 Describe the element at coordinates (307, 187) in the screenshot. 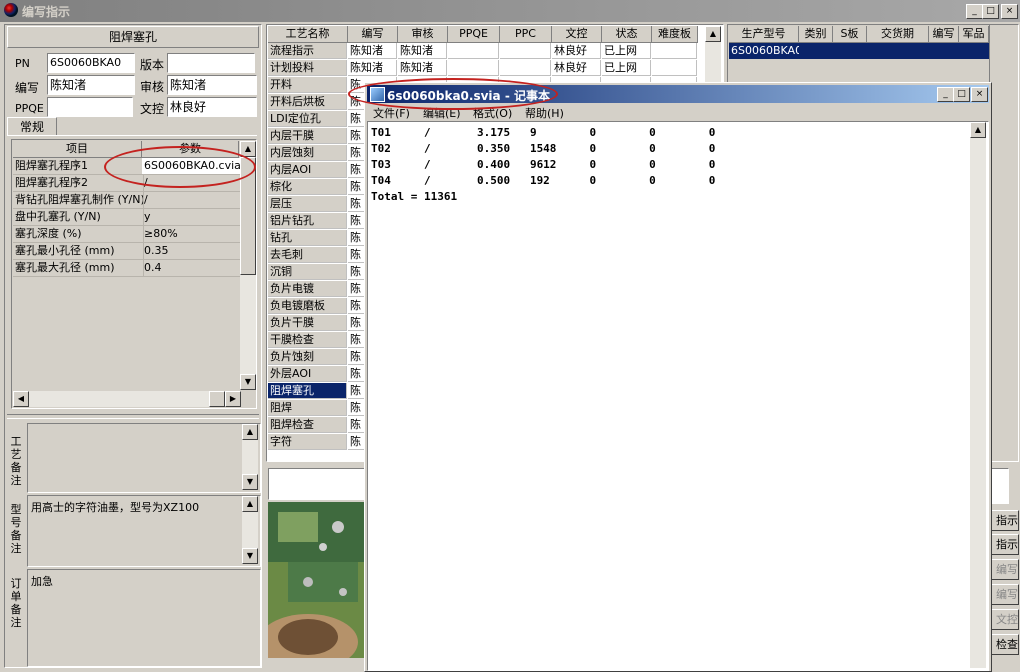

I see `process-cell: 棕化` at that location.